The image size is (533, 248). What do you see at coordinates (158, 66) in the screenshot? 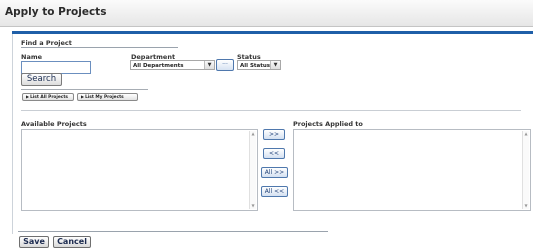
I see `department-select-value: All Departments` at bounding box center [158, 66].